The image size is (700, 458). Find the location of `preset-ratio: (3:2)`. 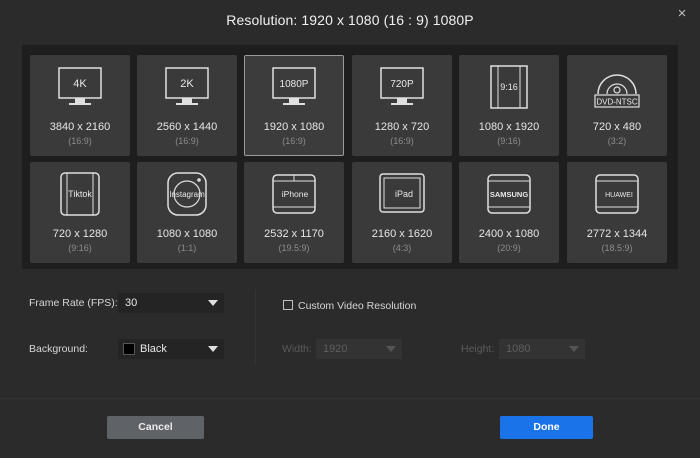

preset-ratio: (3:2) is located at coordinates (617, 141).